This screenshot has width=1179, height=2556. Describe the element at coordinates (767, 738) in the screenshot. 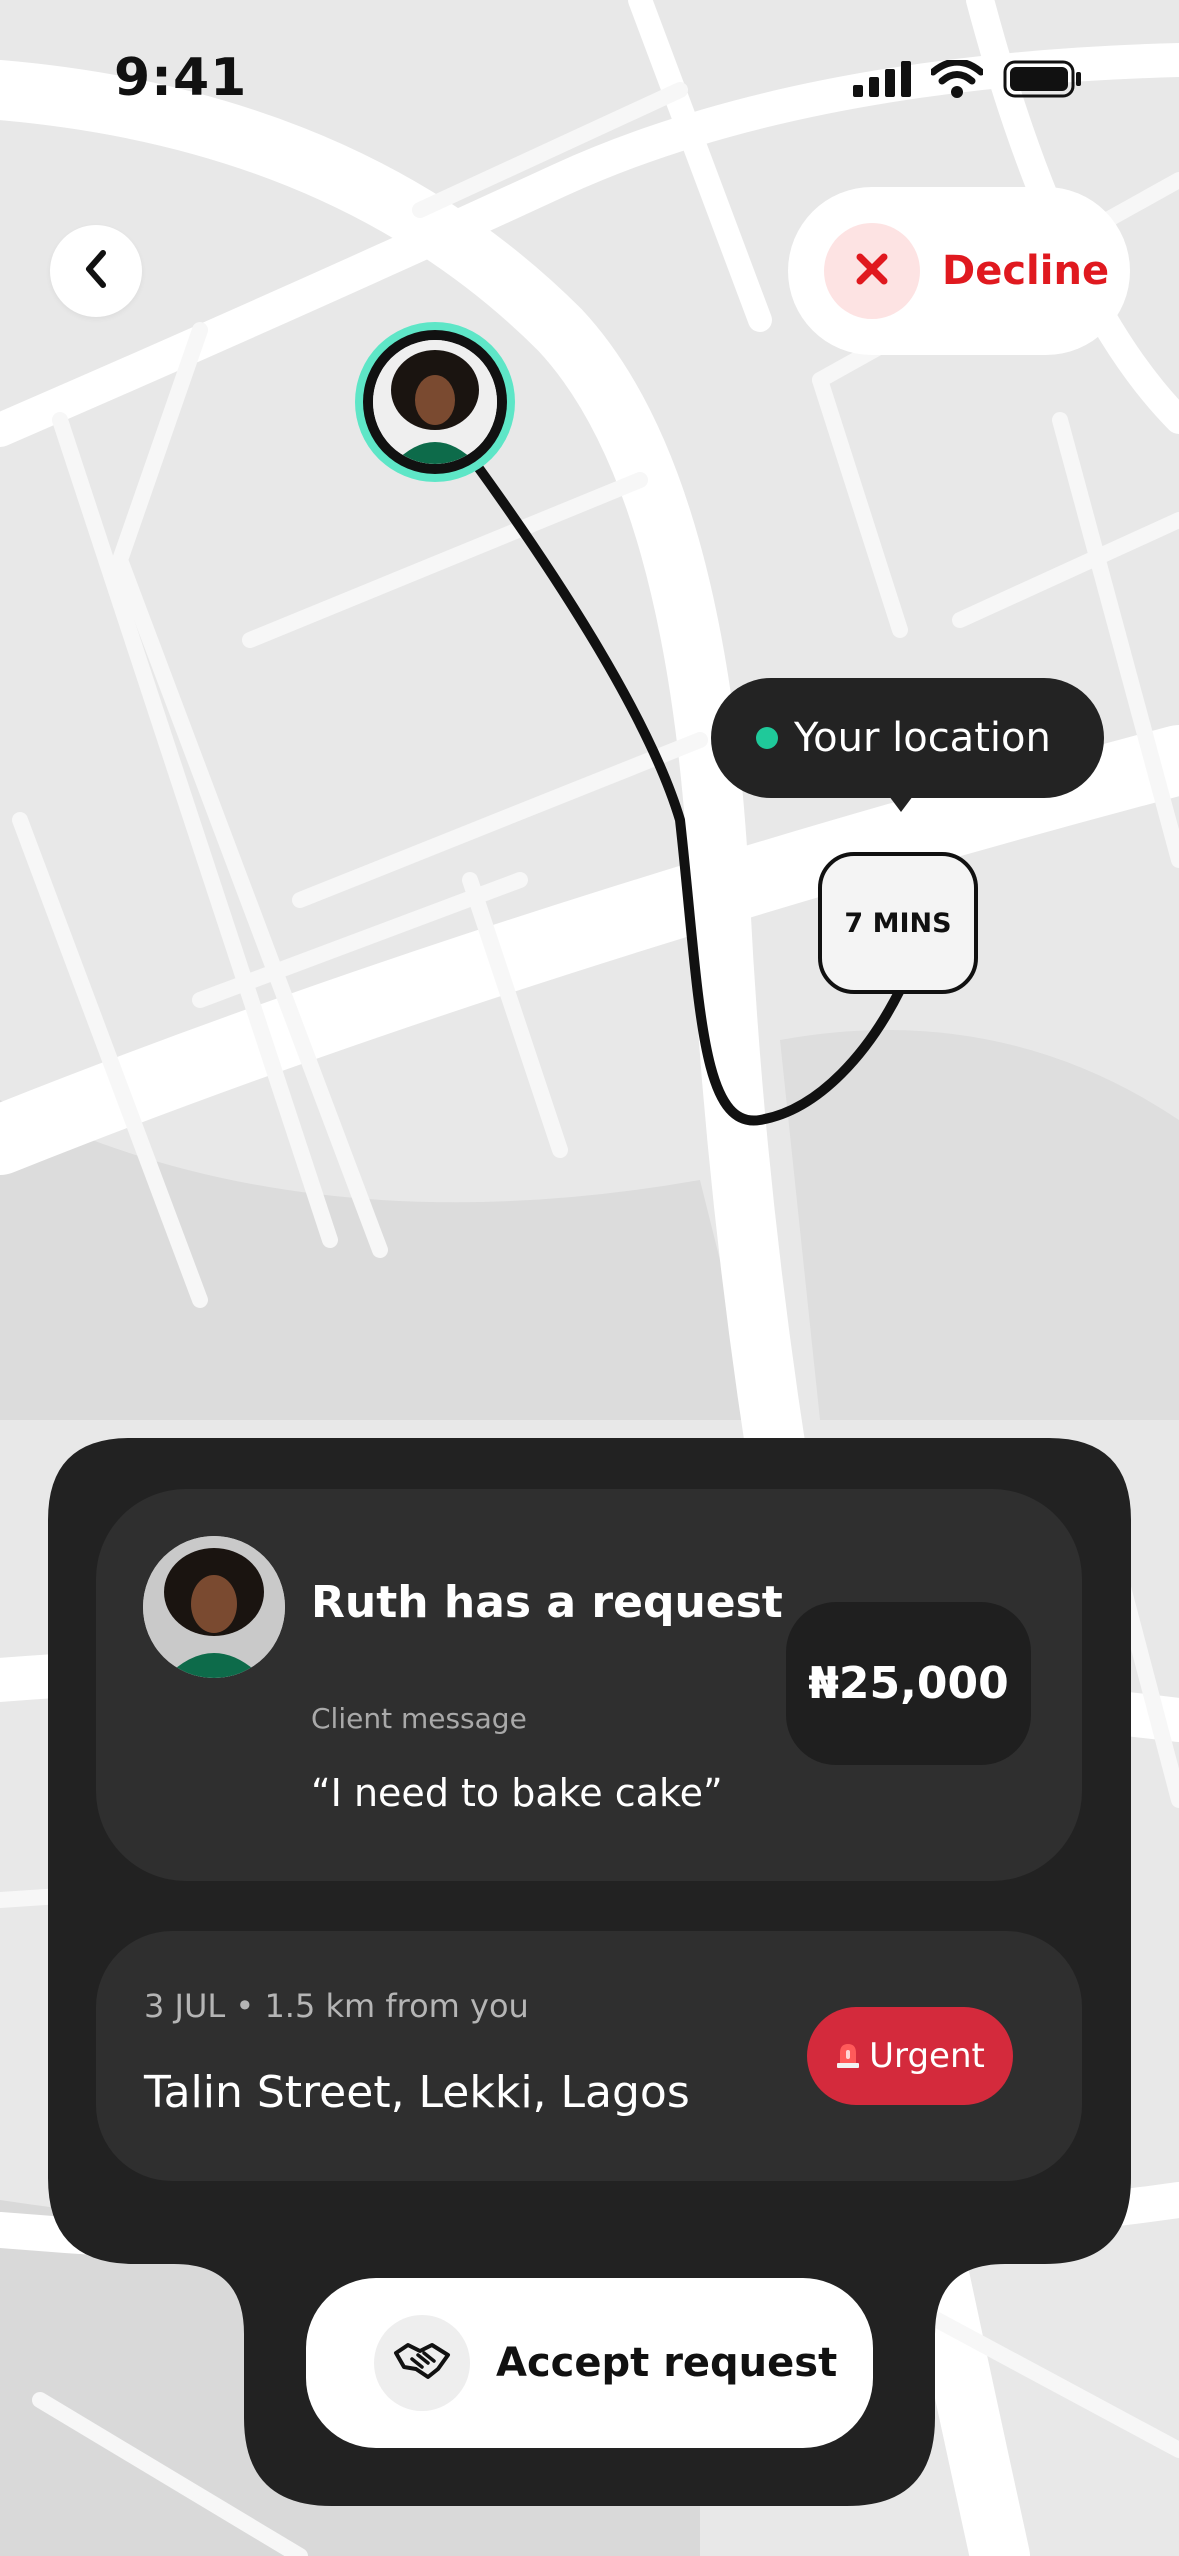

I see `location-dot-icon` at that location.